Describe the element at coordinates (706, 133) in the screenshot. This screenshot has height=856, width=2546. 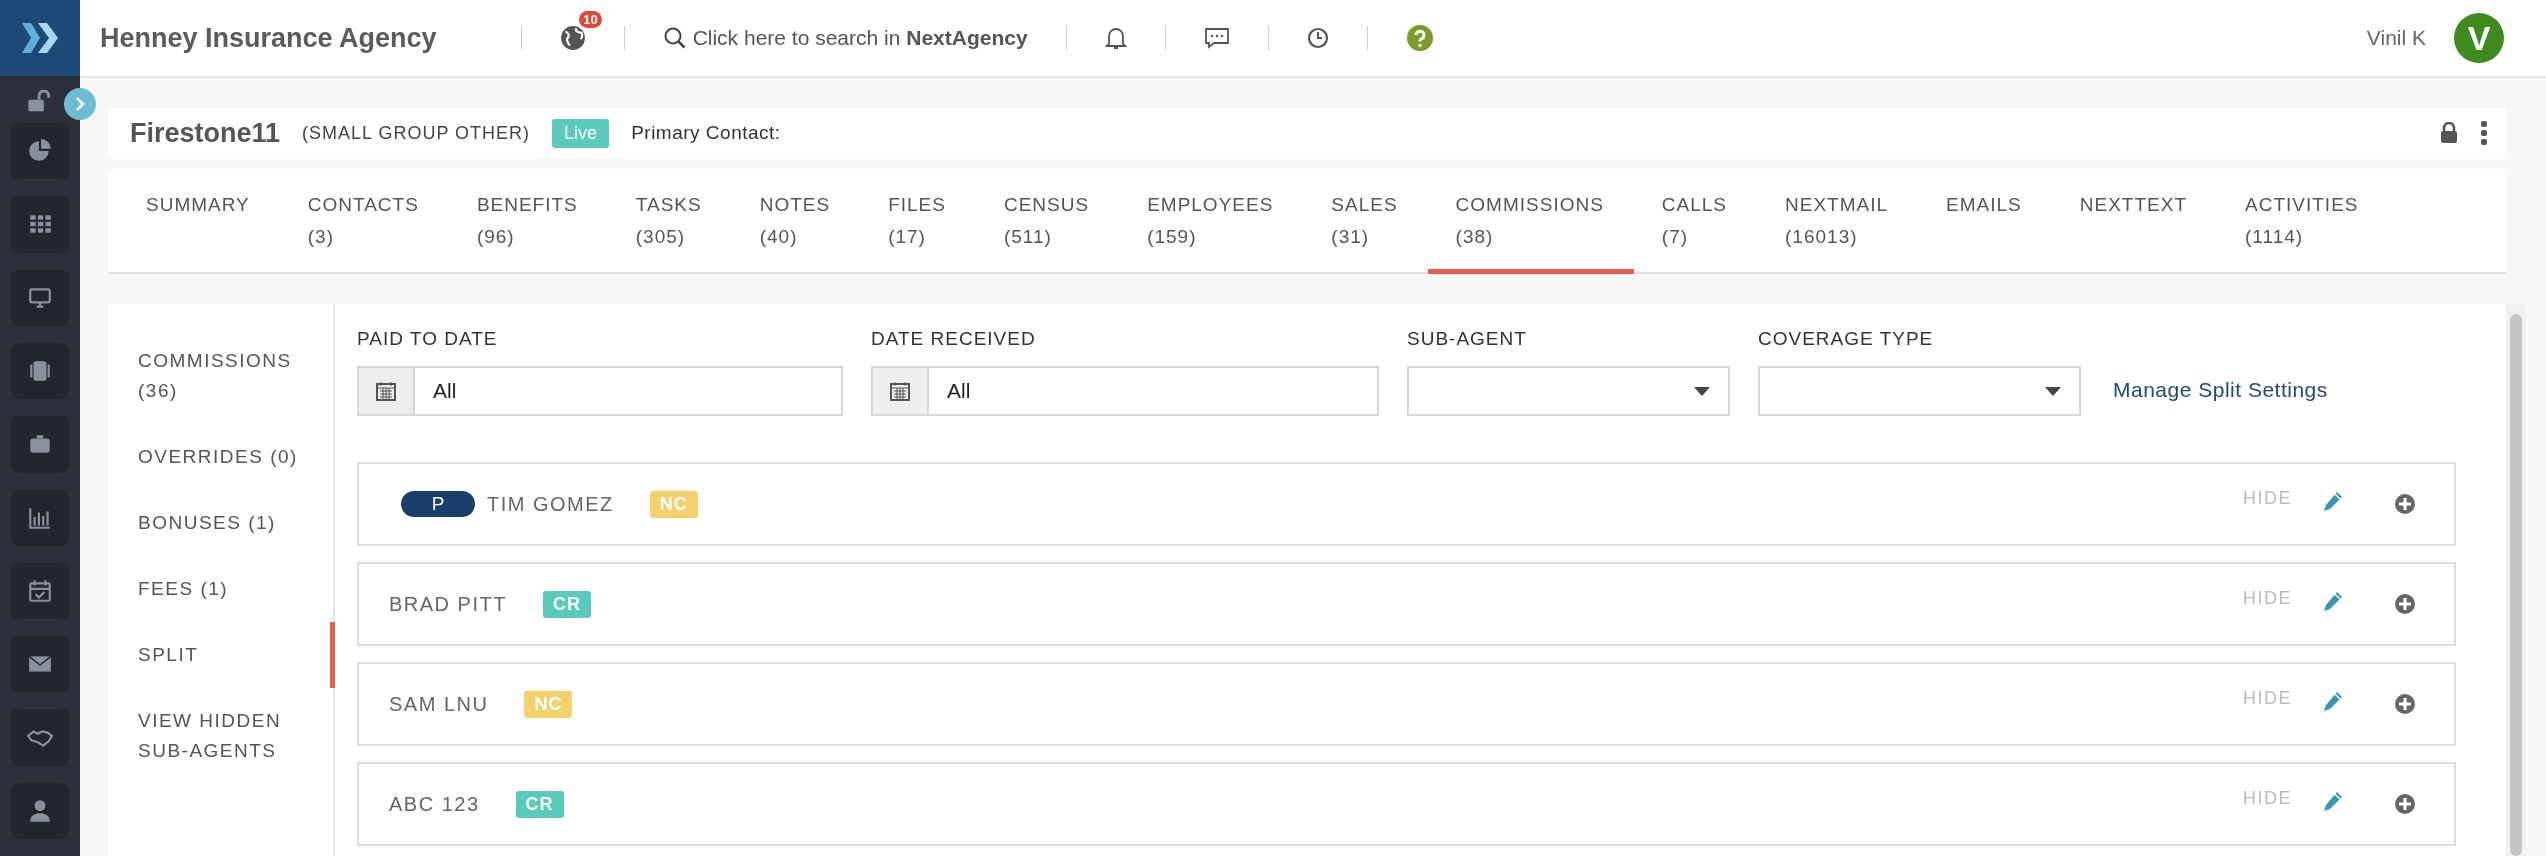
I see `primary-contact-label: Primary Contact:` at that location.